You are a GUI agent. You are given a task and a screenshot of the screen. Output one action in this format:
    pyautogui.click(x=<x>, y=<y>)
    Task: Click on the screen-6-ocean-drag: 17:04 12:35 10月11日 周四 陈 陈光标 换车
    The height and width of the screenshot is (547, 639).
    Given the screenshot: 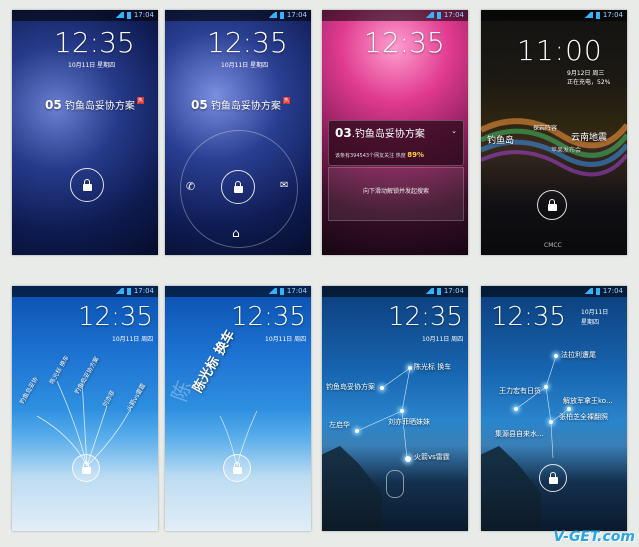 What is the action you would take?
    pyautogui.click(x=238, y=408)
    